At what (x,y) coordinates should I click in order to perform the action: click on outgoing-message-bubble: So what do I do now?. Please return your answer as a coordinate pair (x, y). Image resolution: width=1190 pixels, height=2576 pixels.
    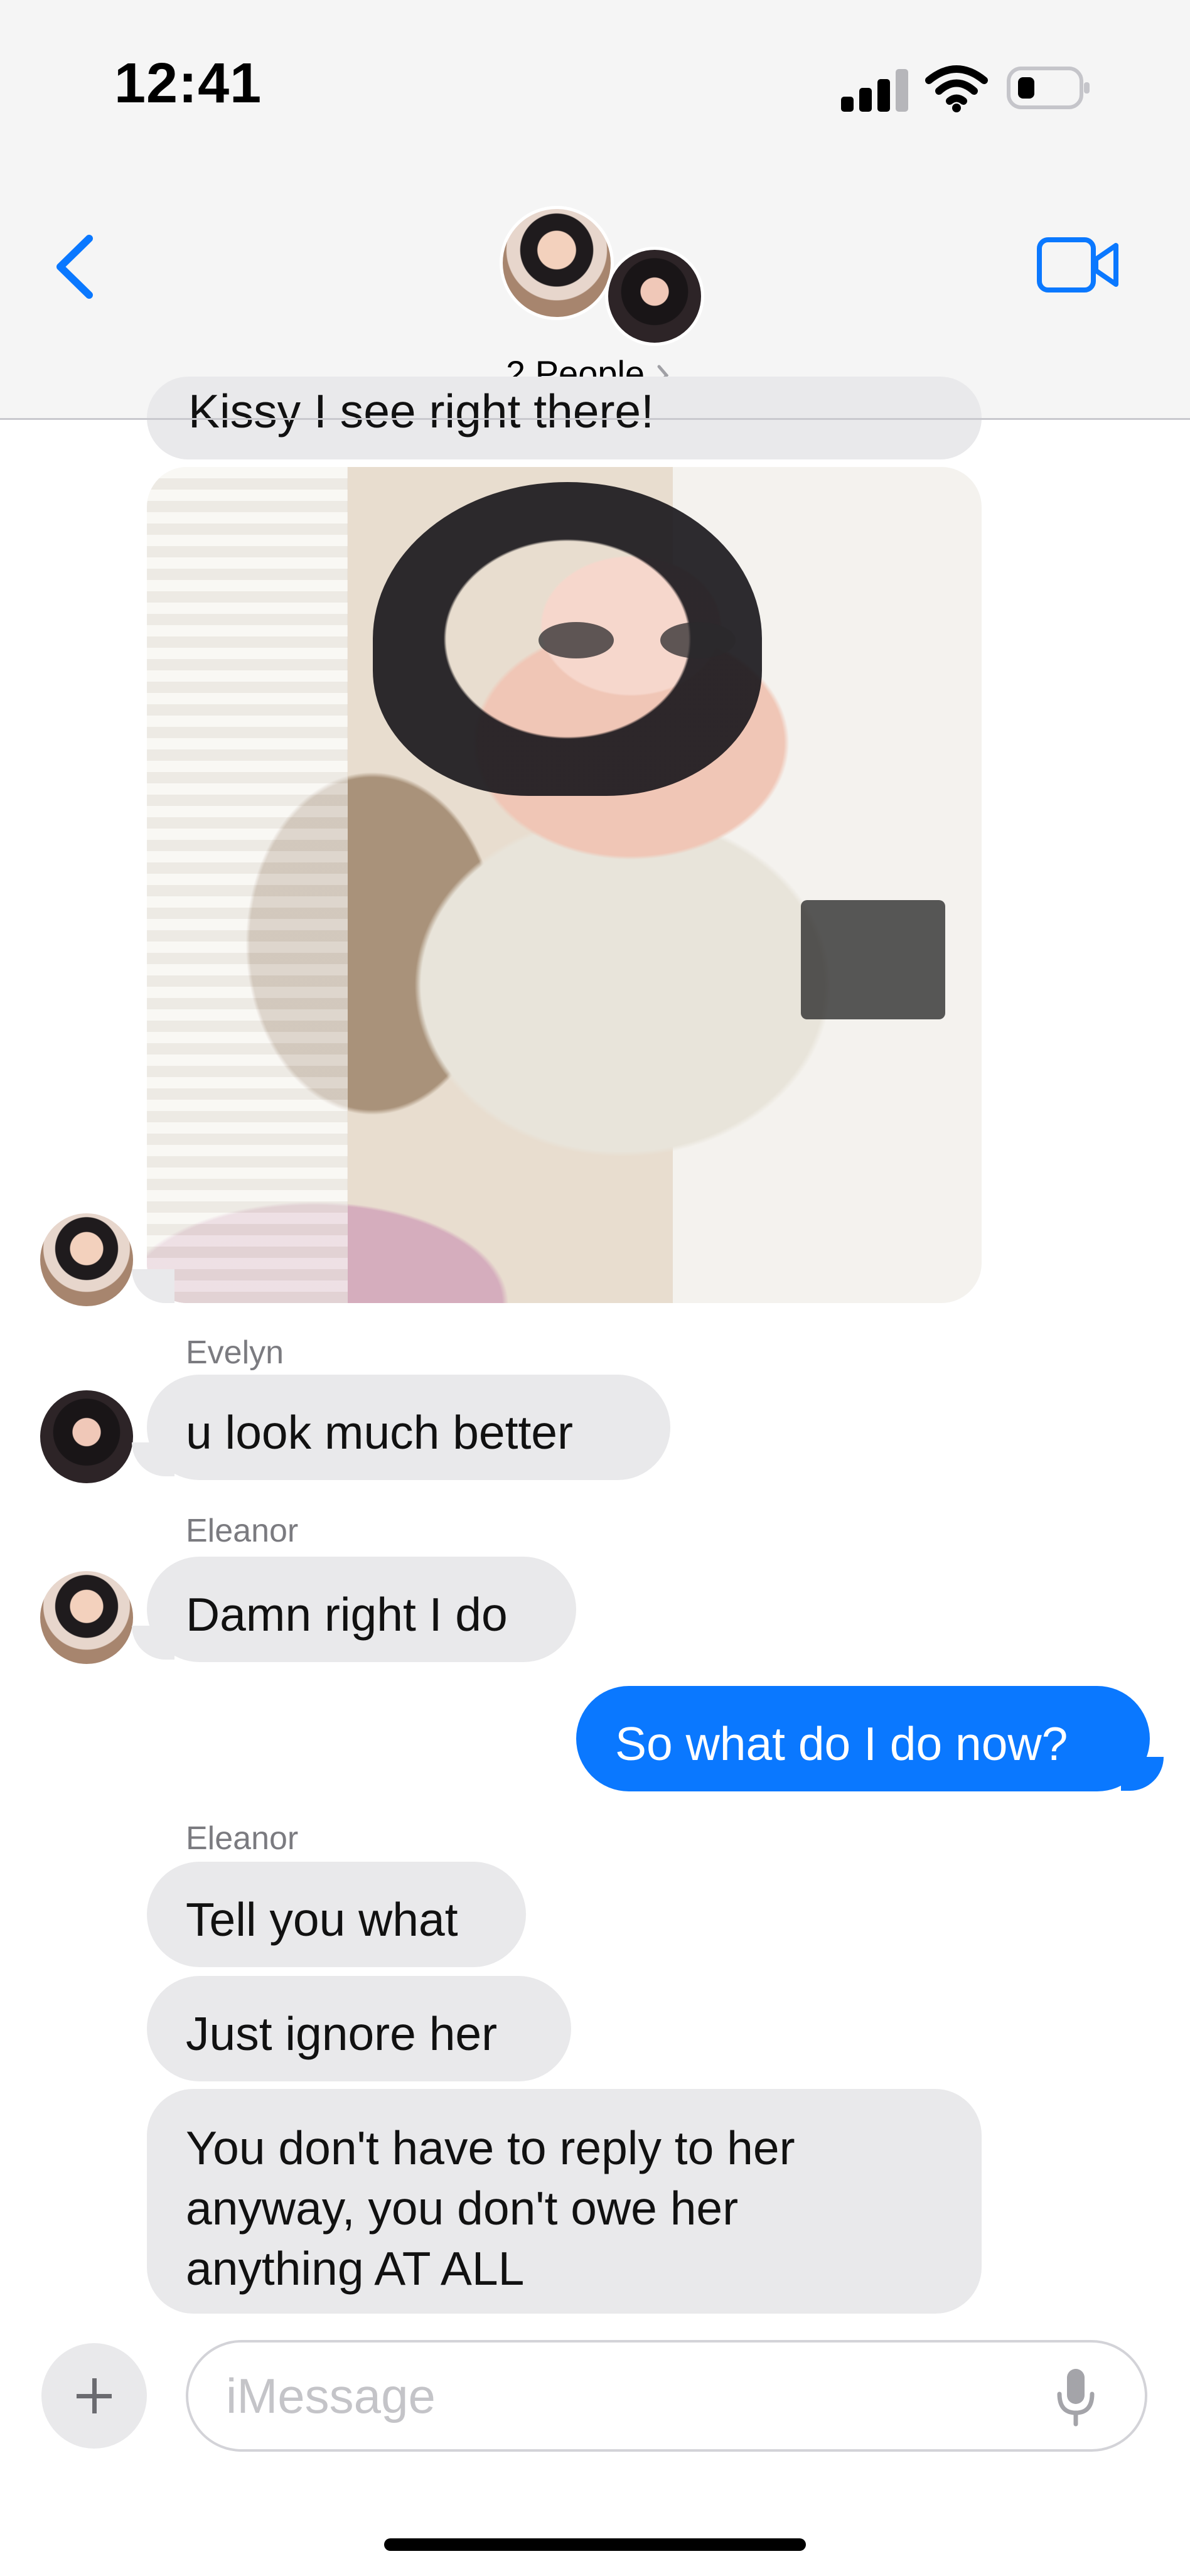
    Looking at the image, I should click on (863, 1738).